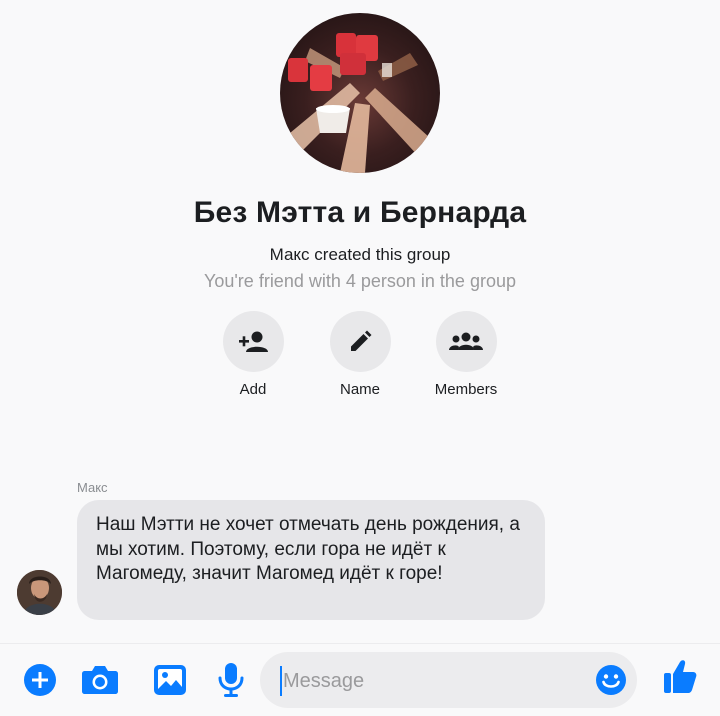 This screenshot has height=716, width=720. Describe the element at coordinates (360, 643) in the screenshot. I see `composer-divider` at that location.